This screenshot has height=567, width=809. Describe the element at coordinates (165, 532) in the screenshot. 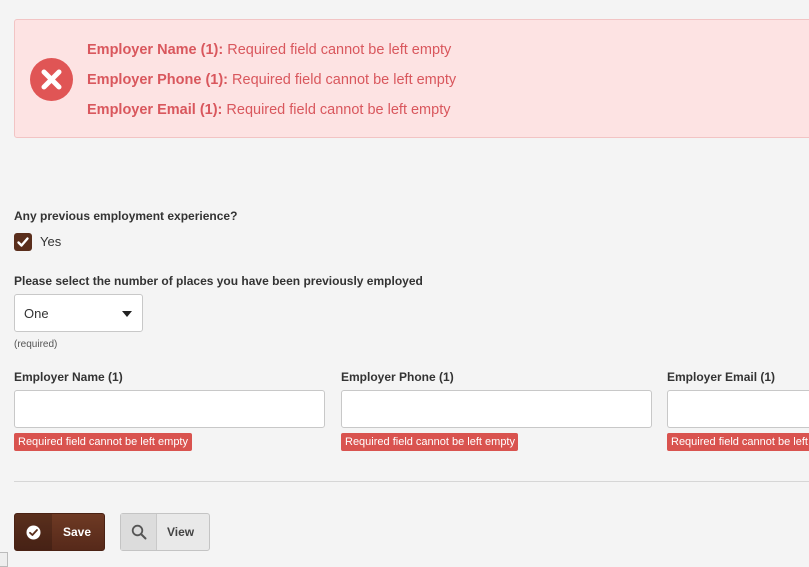

I see `view-button: View` at that location.